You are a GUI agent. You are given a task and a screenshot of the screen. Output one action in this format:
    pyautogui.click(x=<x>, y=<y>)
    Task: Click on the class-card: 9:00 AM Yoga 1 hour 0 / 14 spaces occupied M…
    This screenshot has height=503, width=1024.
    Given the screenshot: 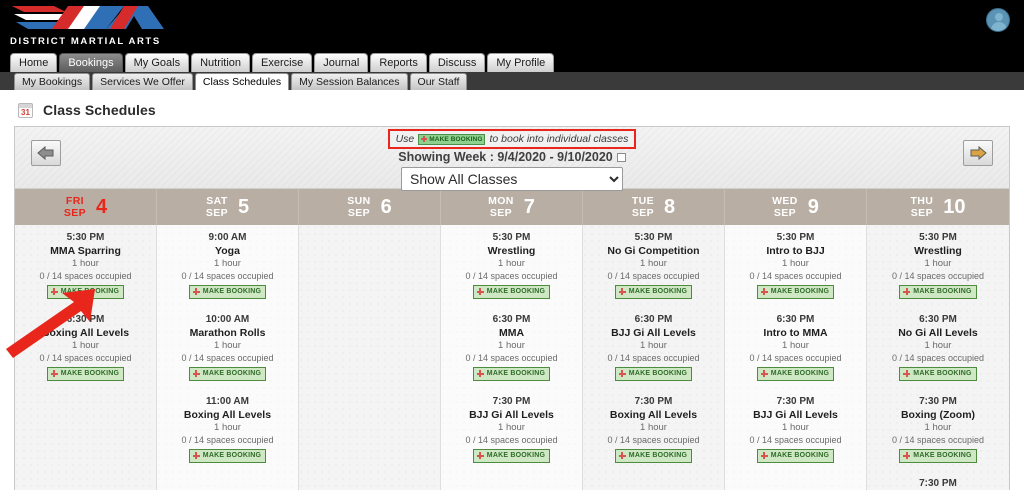 What is the action you would take?
    pyautogui.click(x=227, y=265)
    